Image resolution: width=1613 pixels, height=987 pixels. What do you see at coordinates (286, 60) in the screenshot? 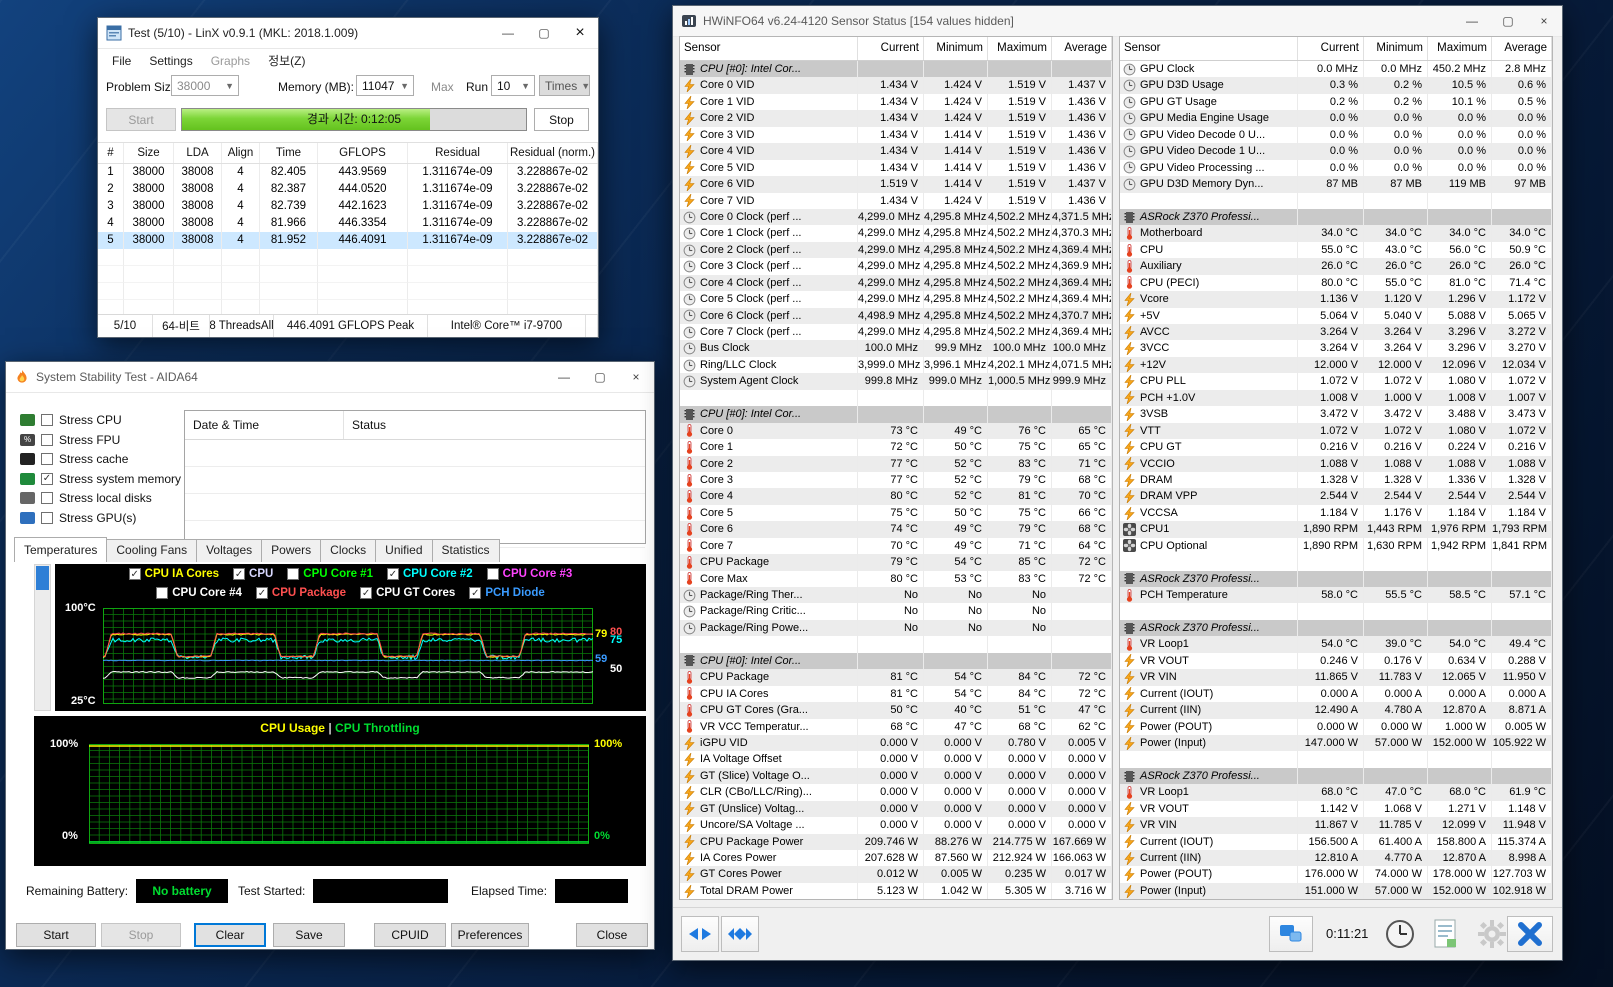
I see `linx-menu-z: 정보(Z)` at bounding box center [286, 60].